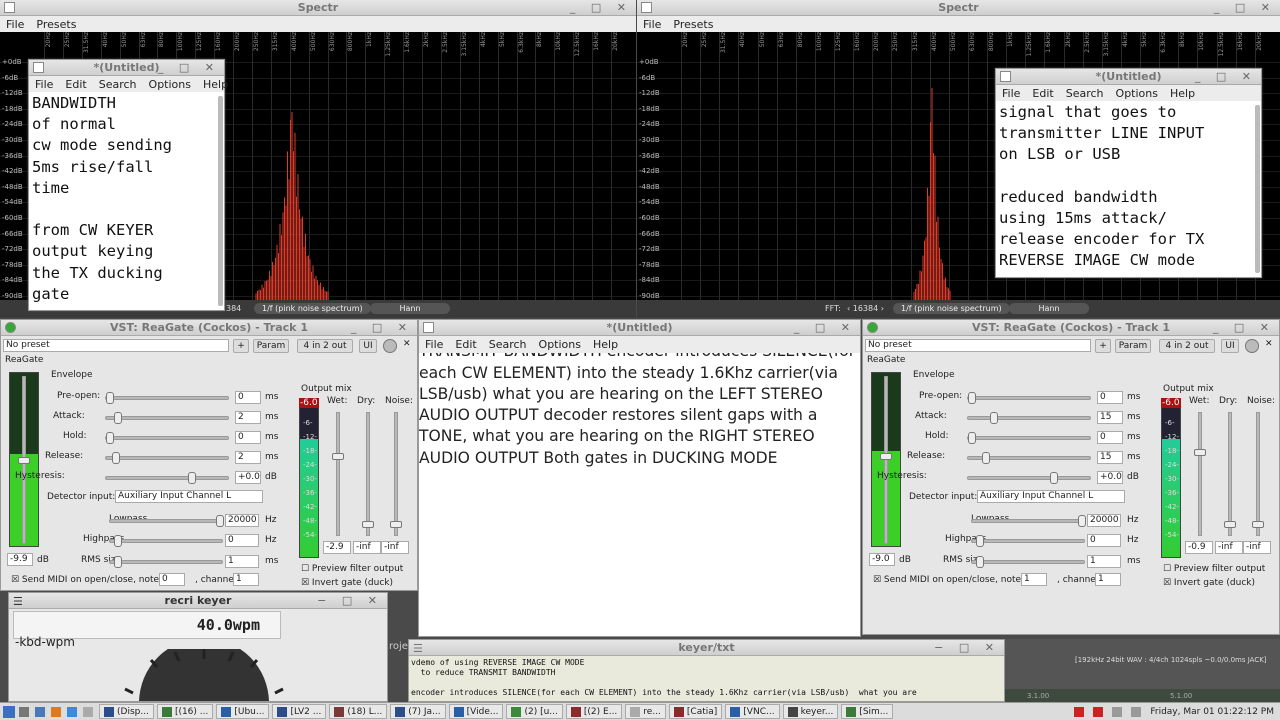  Describe the element at coordinates (337, 547) in the screenshot. I see `wet-value: -2.9` at that location.